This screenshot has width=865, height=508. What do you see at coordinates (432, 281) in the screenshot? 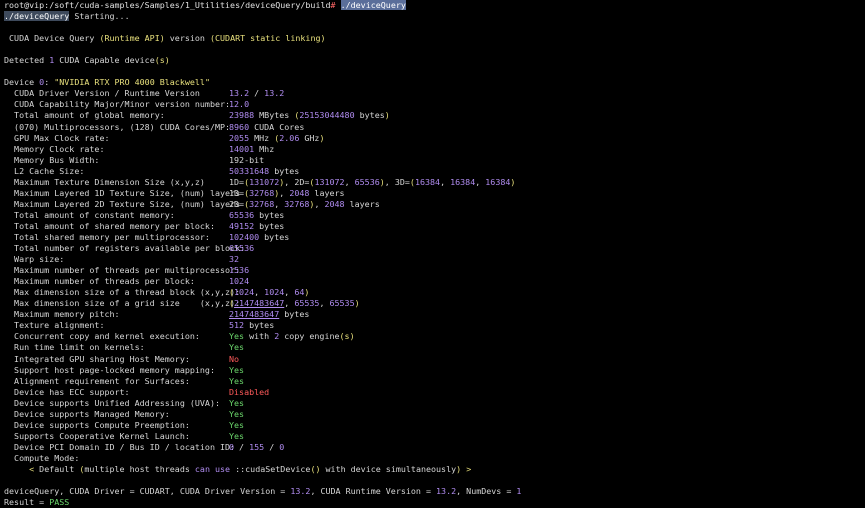
I see `property-row: Maximum number of threads per block: 1024` at bounding box center [432, 281].